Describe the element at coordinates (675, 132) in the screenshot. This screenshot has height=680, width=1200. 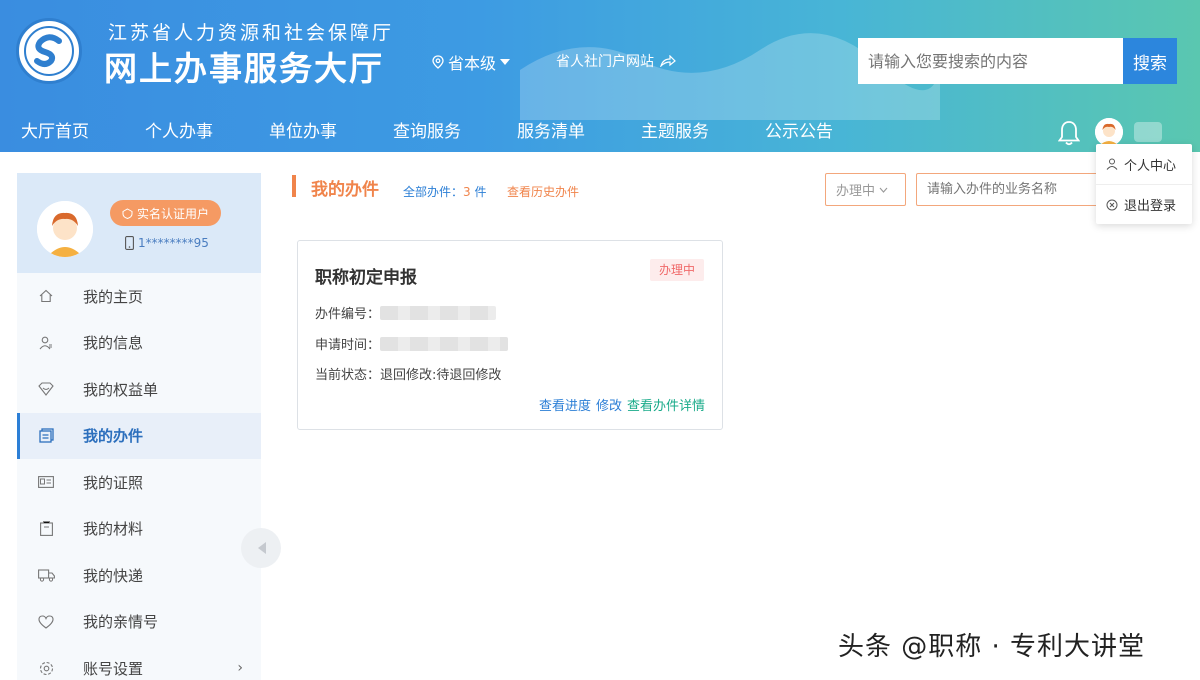
I see `nav-item-theme: 主题服务` at that location.